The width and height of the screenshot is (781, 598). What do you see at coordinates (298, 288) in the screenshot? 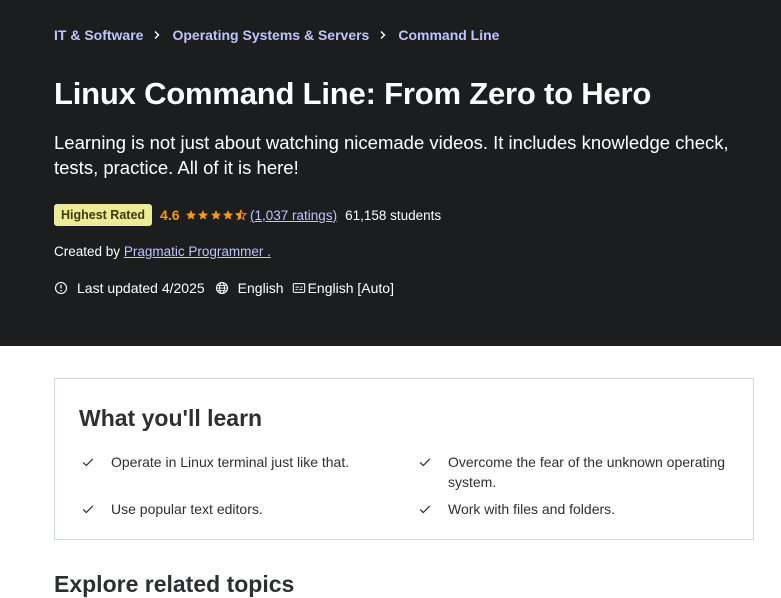
I see `closed-captions-icon` at bounding box center [298, 288].